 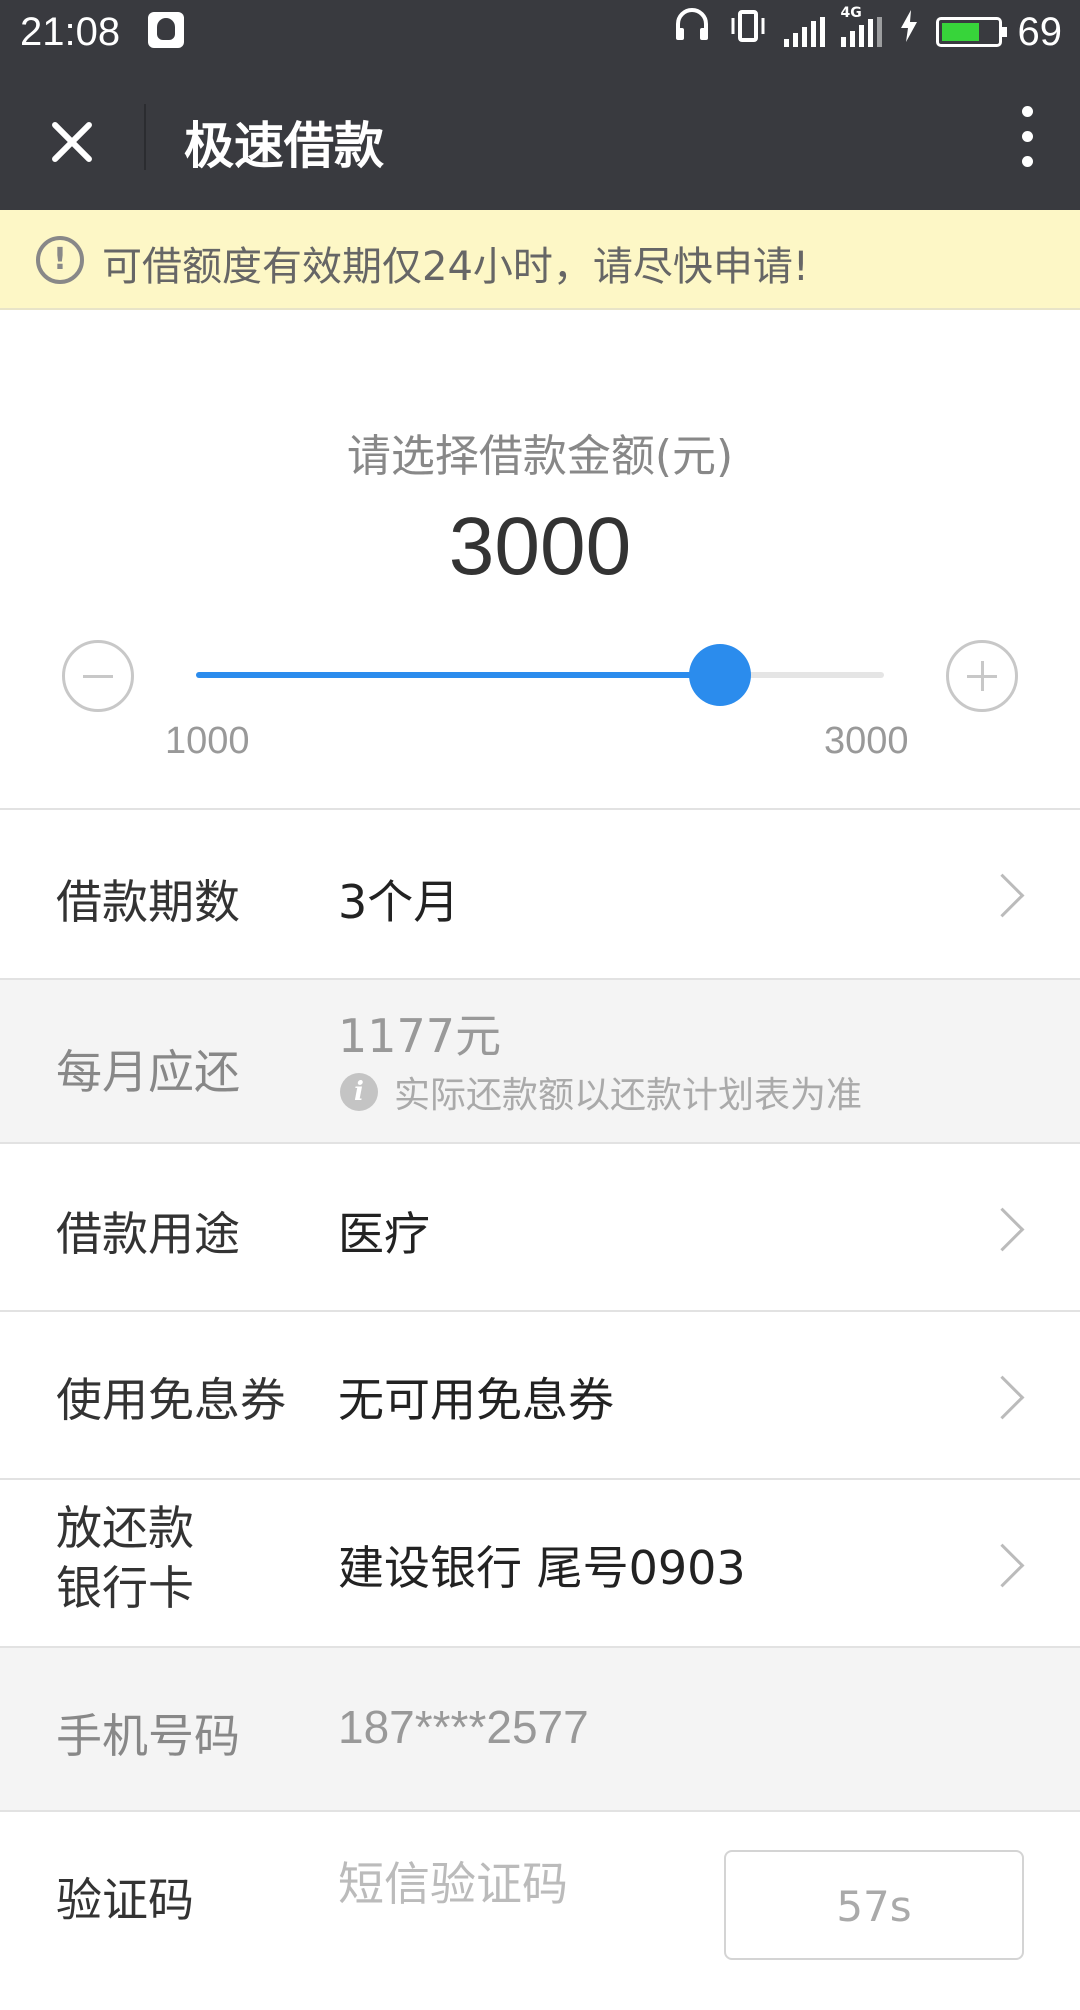 I want to click on minus-icon, so click(x=98, y=676).